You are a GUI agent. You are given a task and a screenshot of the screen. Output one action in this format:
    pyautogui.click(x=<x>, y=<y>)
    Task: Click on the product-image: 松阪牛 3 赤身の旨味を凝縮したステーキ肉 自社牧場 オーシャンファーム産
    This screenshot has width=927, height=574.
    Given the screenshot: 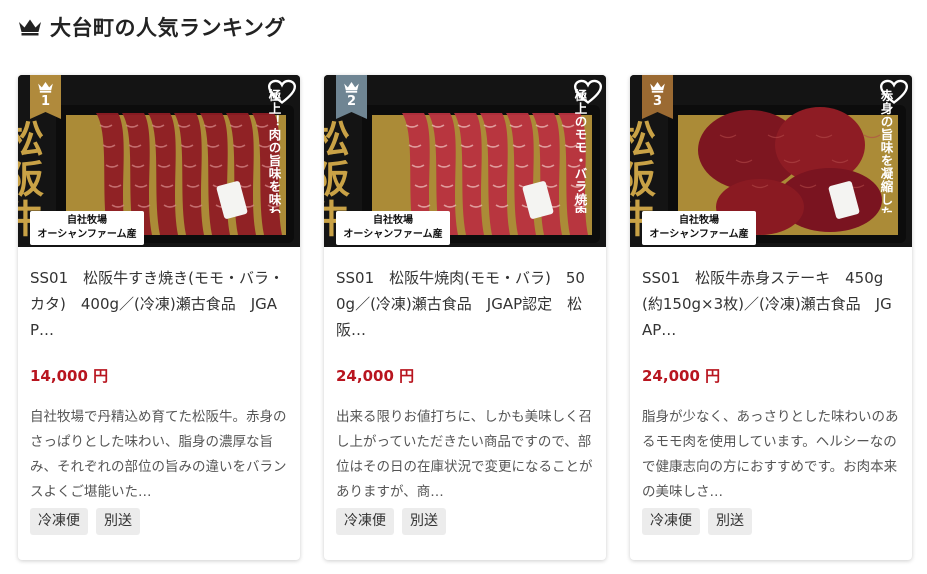 What is the action you would take?
    pyautogui.click(x=771, y=161)
    